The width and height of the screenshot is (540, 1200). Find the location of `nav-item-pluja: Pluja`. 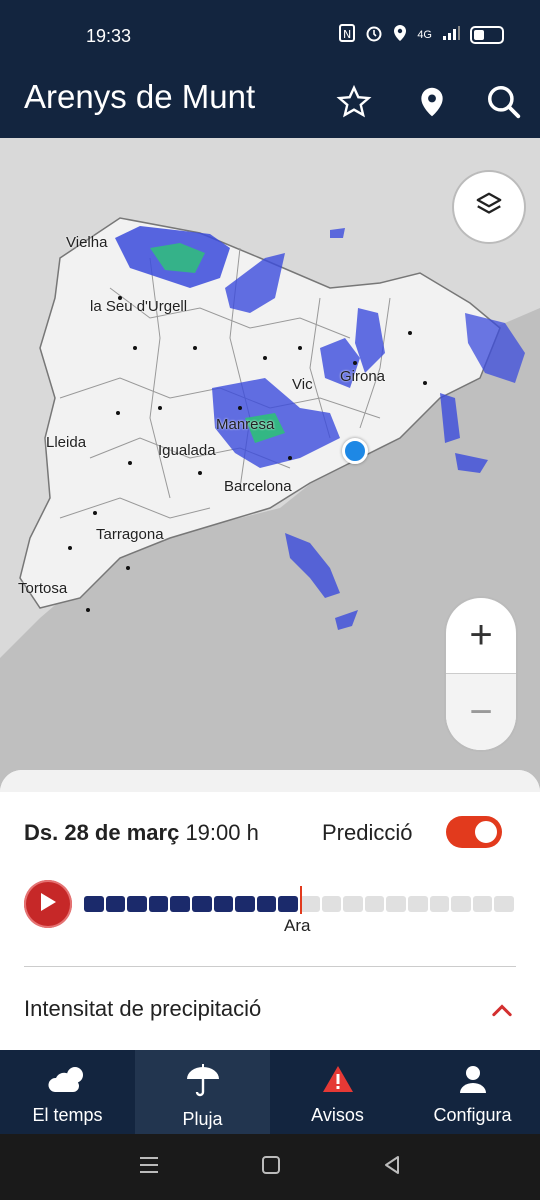

nav-item-pluja: Pluja is located at coordinates (202, 1092).